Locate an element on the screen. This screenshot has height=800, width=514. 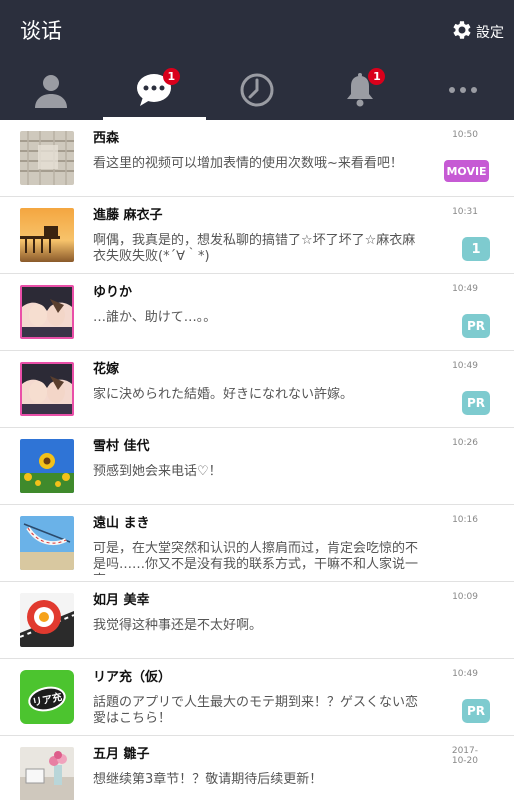
chat-row: 如月 美幸 10:09 我觉得这种事还是不太好啊。 is located at coordinates (257, 620).